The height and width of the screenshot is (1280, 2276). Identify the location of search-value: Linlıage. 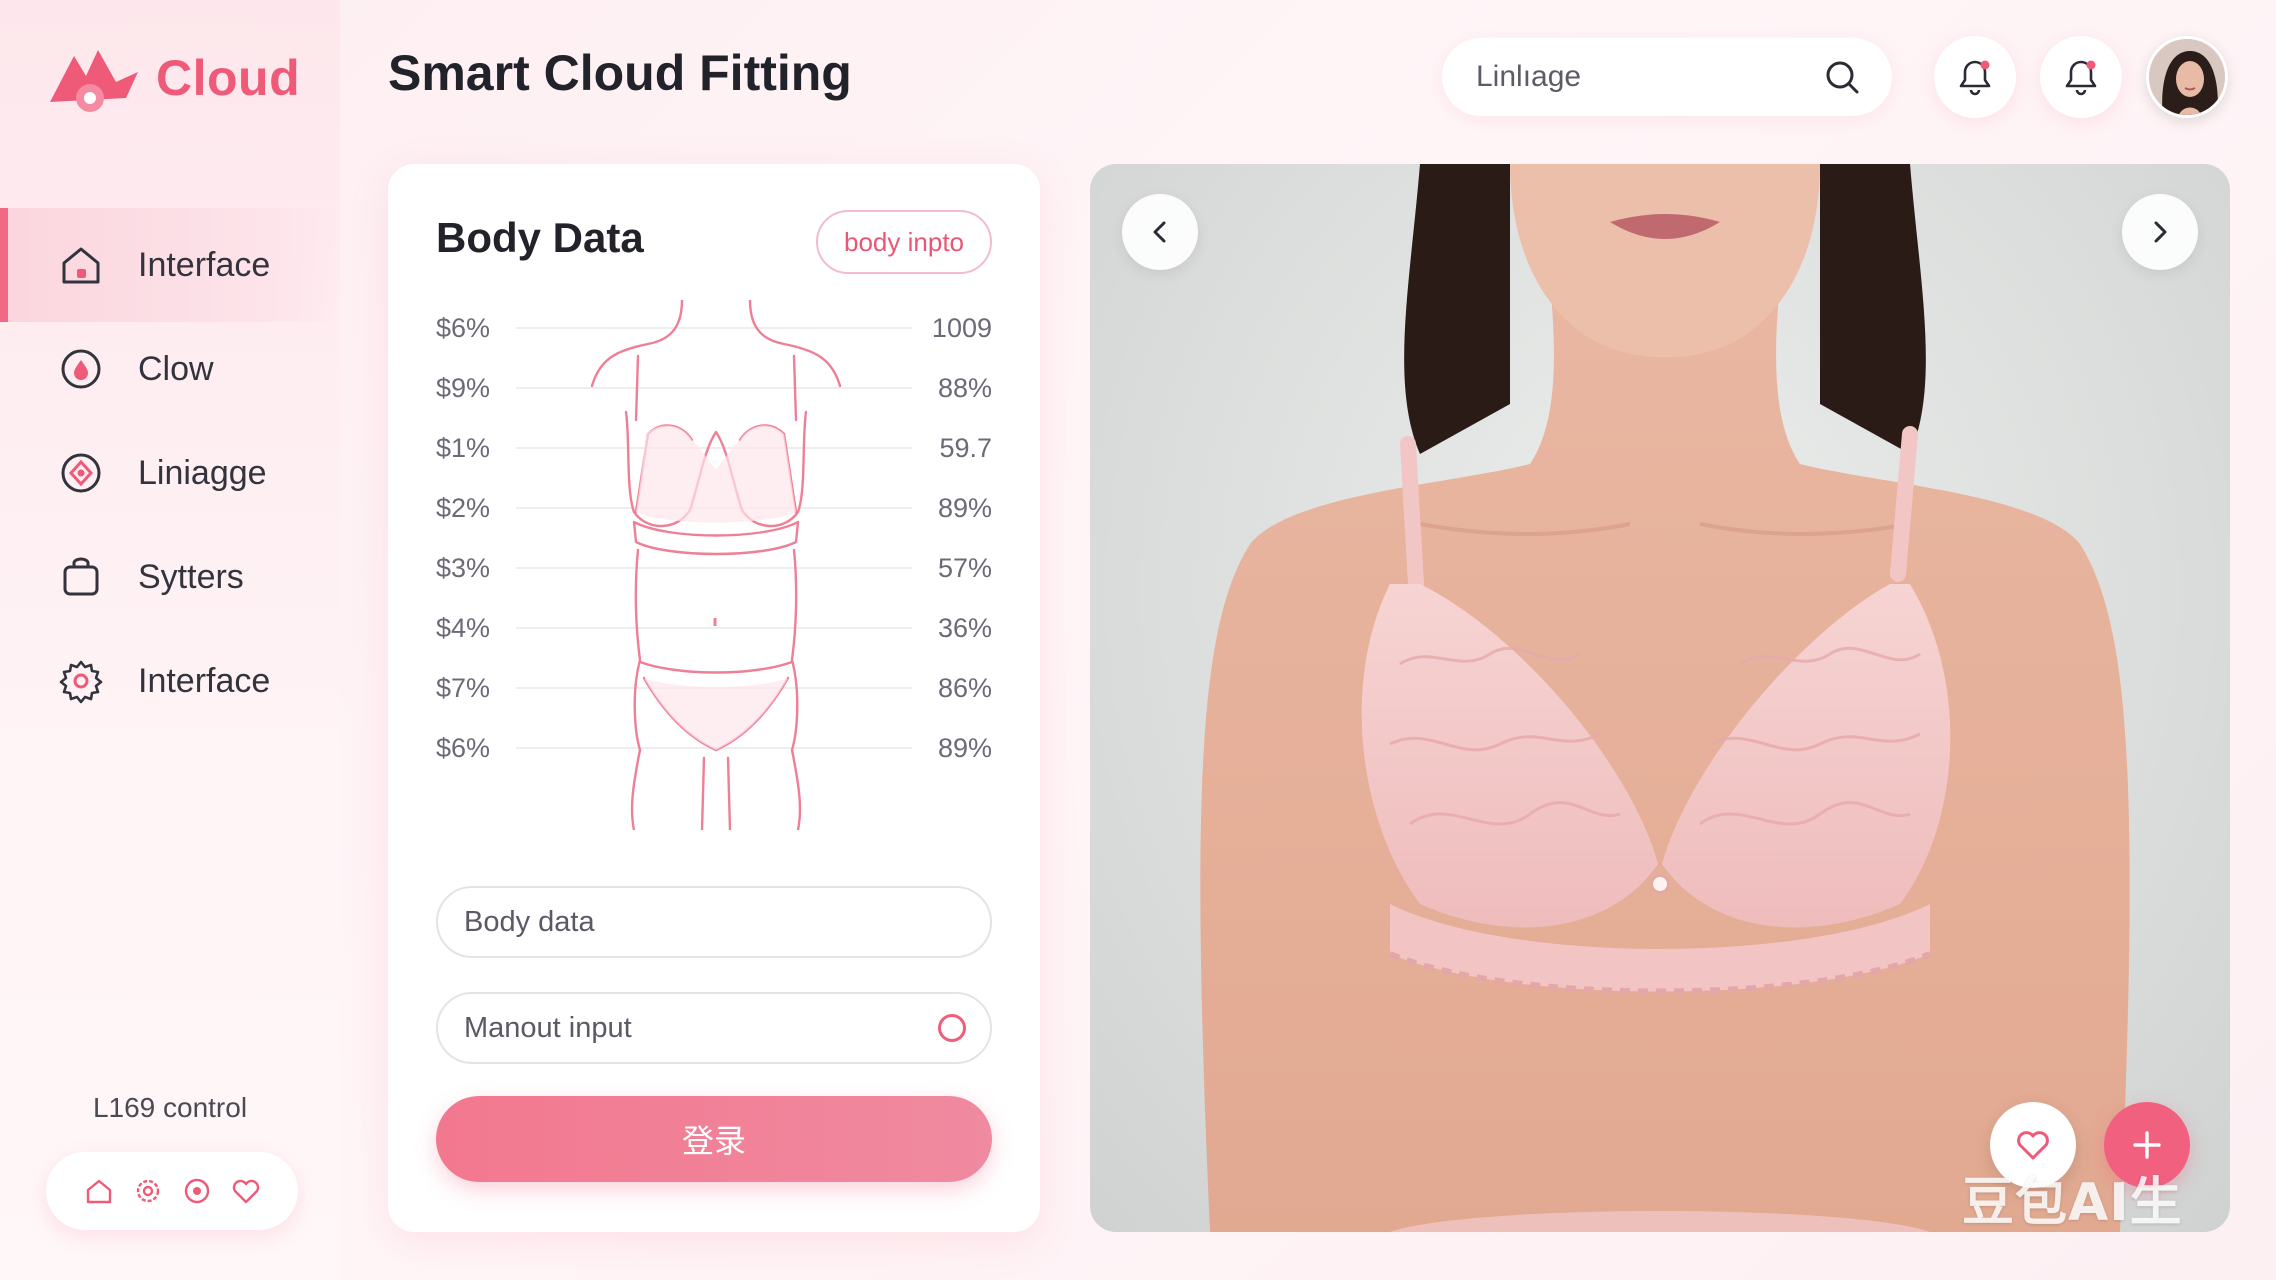
(1529, 76).